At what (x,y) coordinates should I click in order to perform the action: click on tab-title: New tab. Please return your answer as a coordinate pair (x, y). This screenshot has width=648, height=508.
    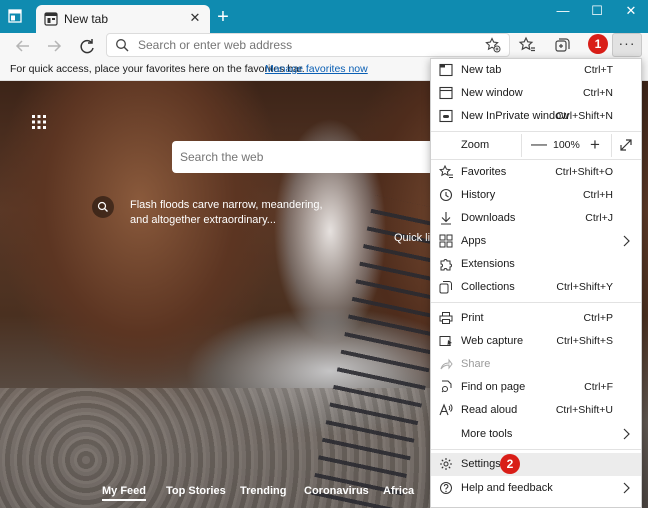
    Looking at the image, I should click on (86, 19).